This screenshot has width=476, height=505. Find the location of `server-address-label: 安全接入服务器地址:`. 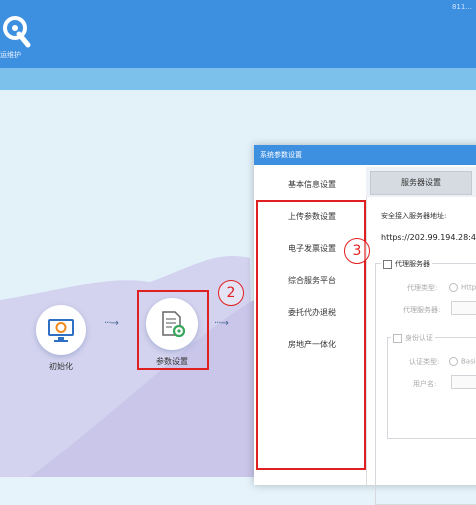

server-address-label: 安全接入服务器地址: is located at coordinates (414, 216).